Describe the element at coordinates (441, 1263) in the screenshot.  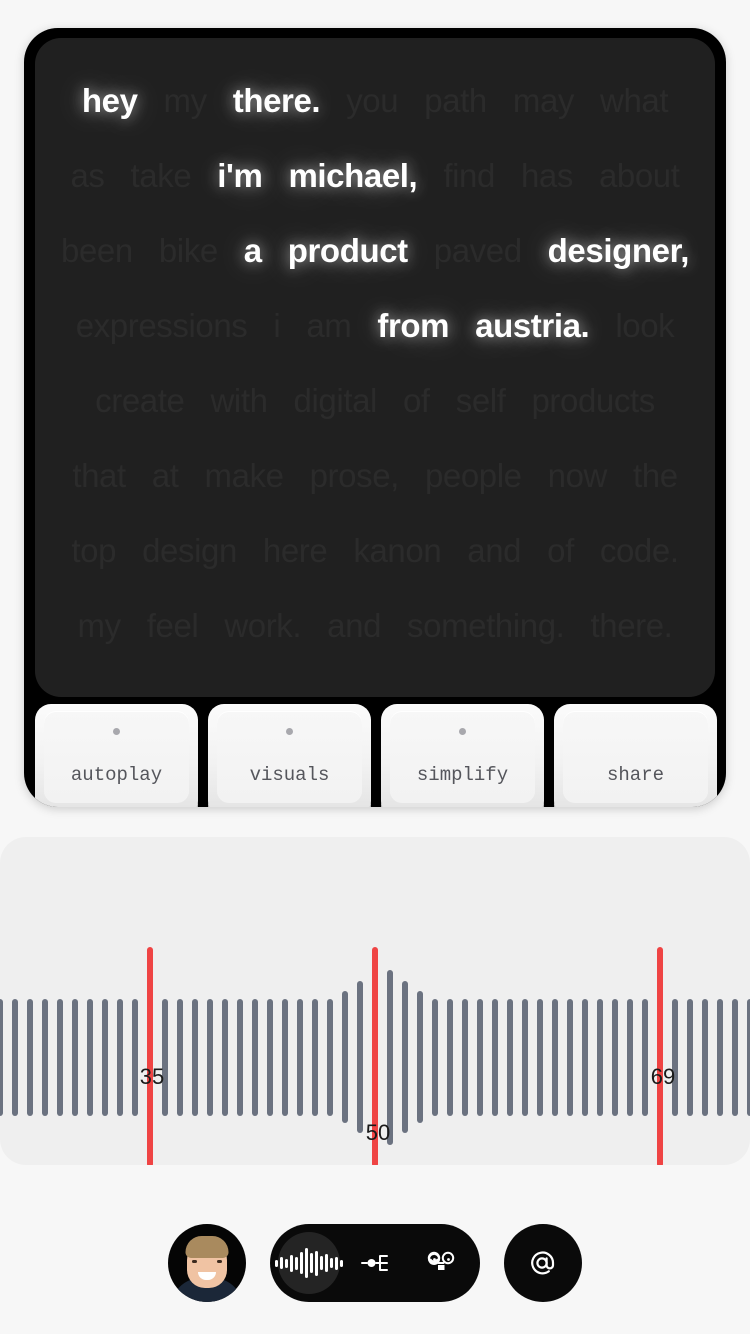
I see `nav-item-people` at that location.